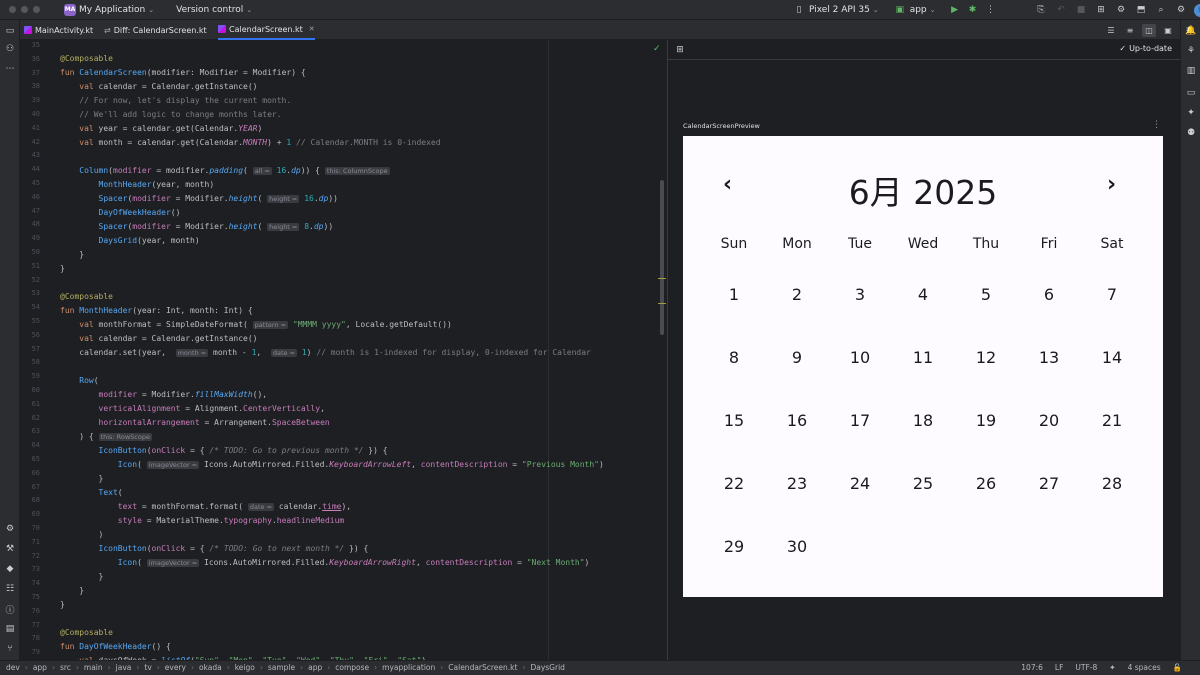  What do you see at coordinates (10, 549) in the screenshot?
I see `build-icon: ⚒` at bounding box center [10, 549].